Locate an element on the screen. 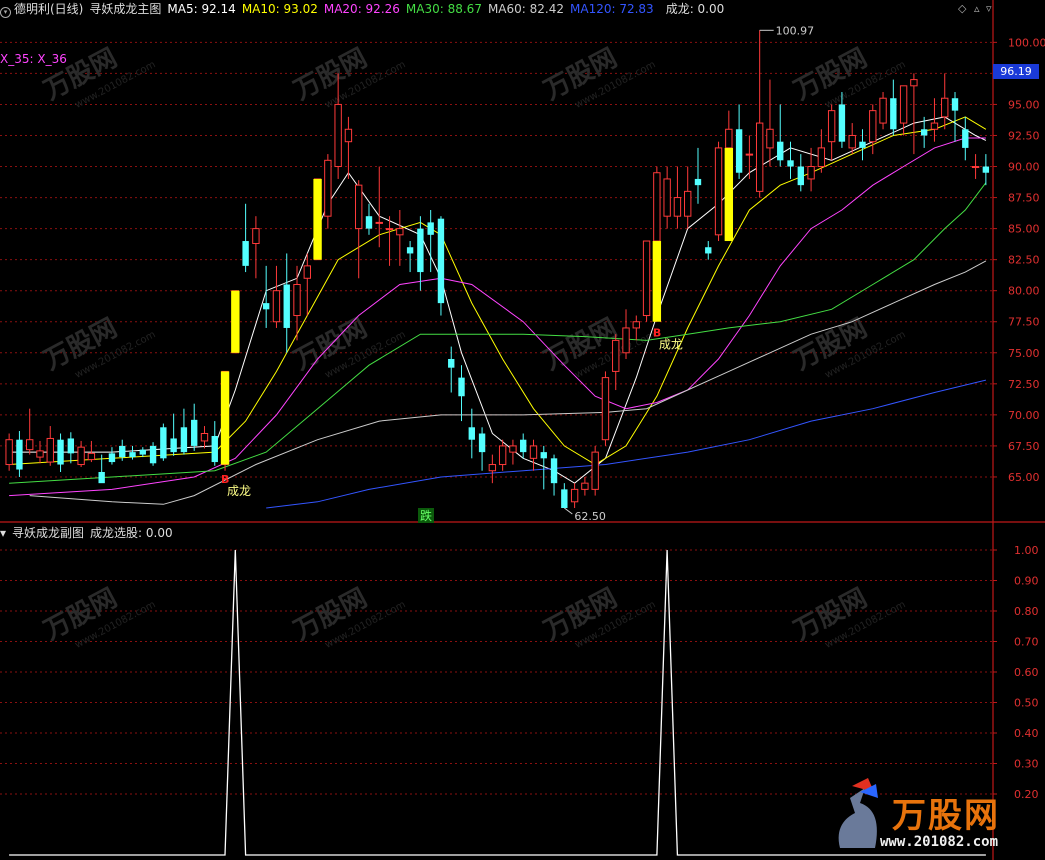 Image resolution: width=1045 pixels, height=860 pixels. sub-collapse-icon: ▾ is located at coordinates (3, 533).